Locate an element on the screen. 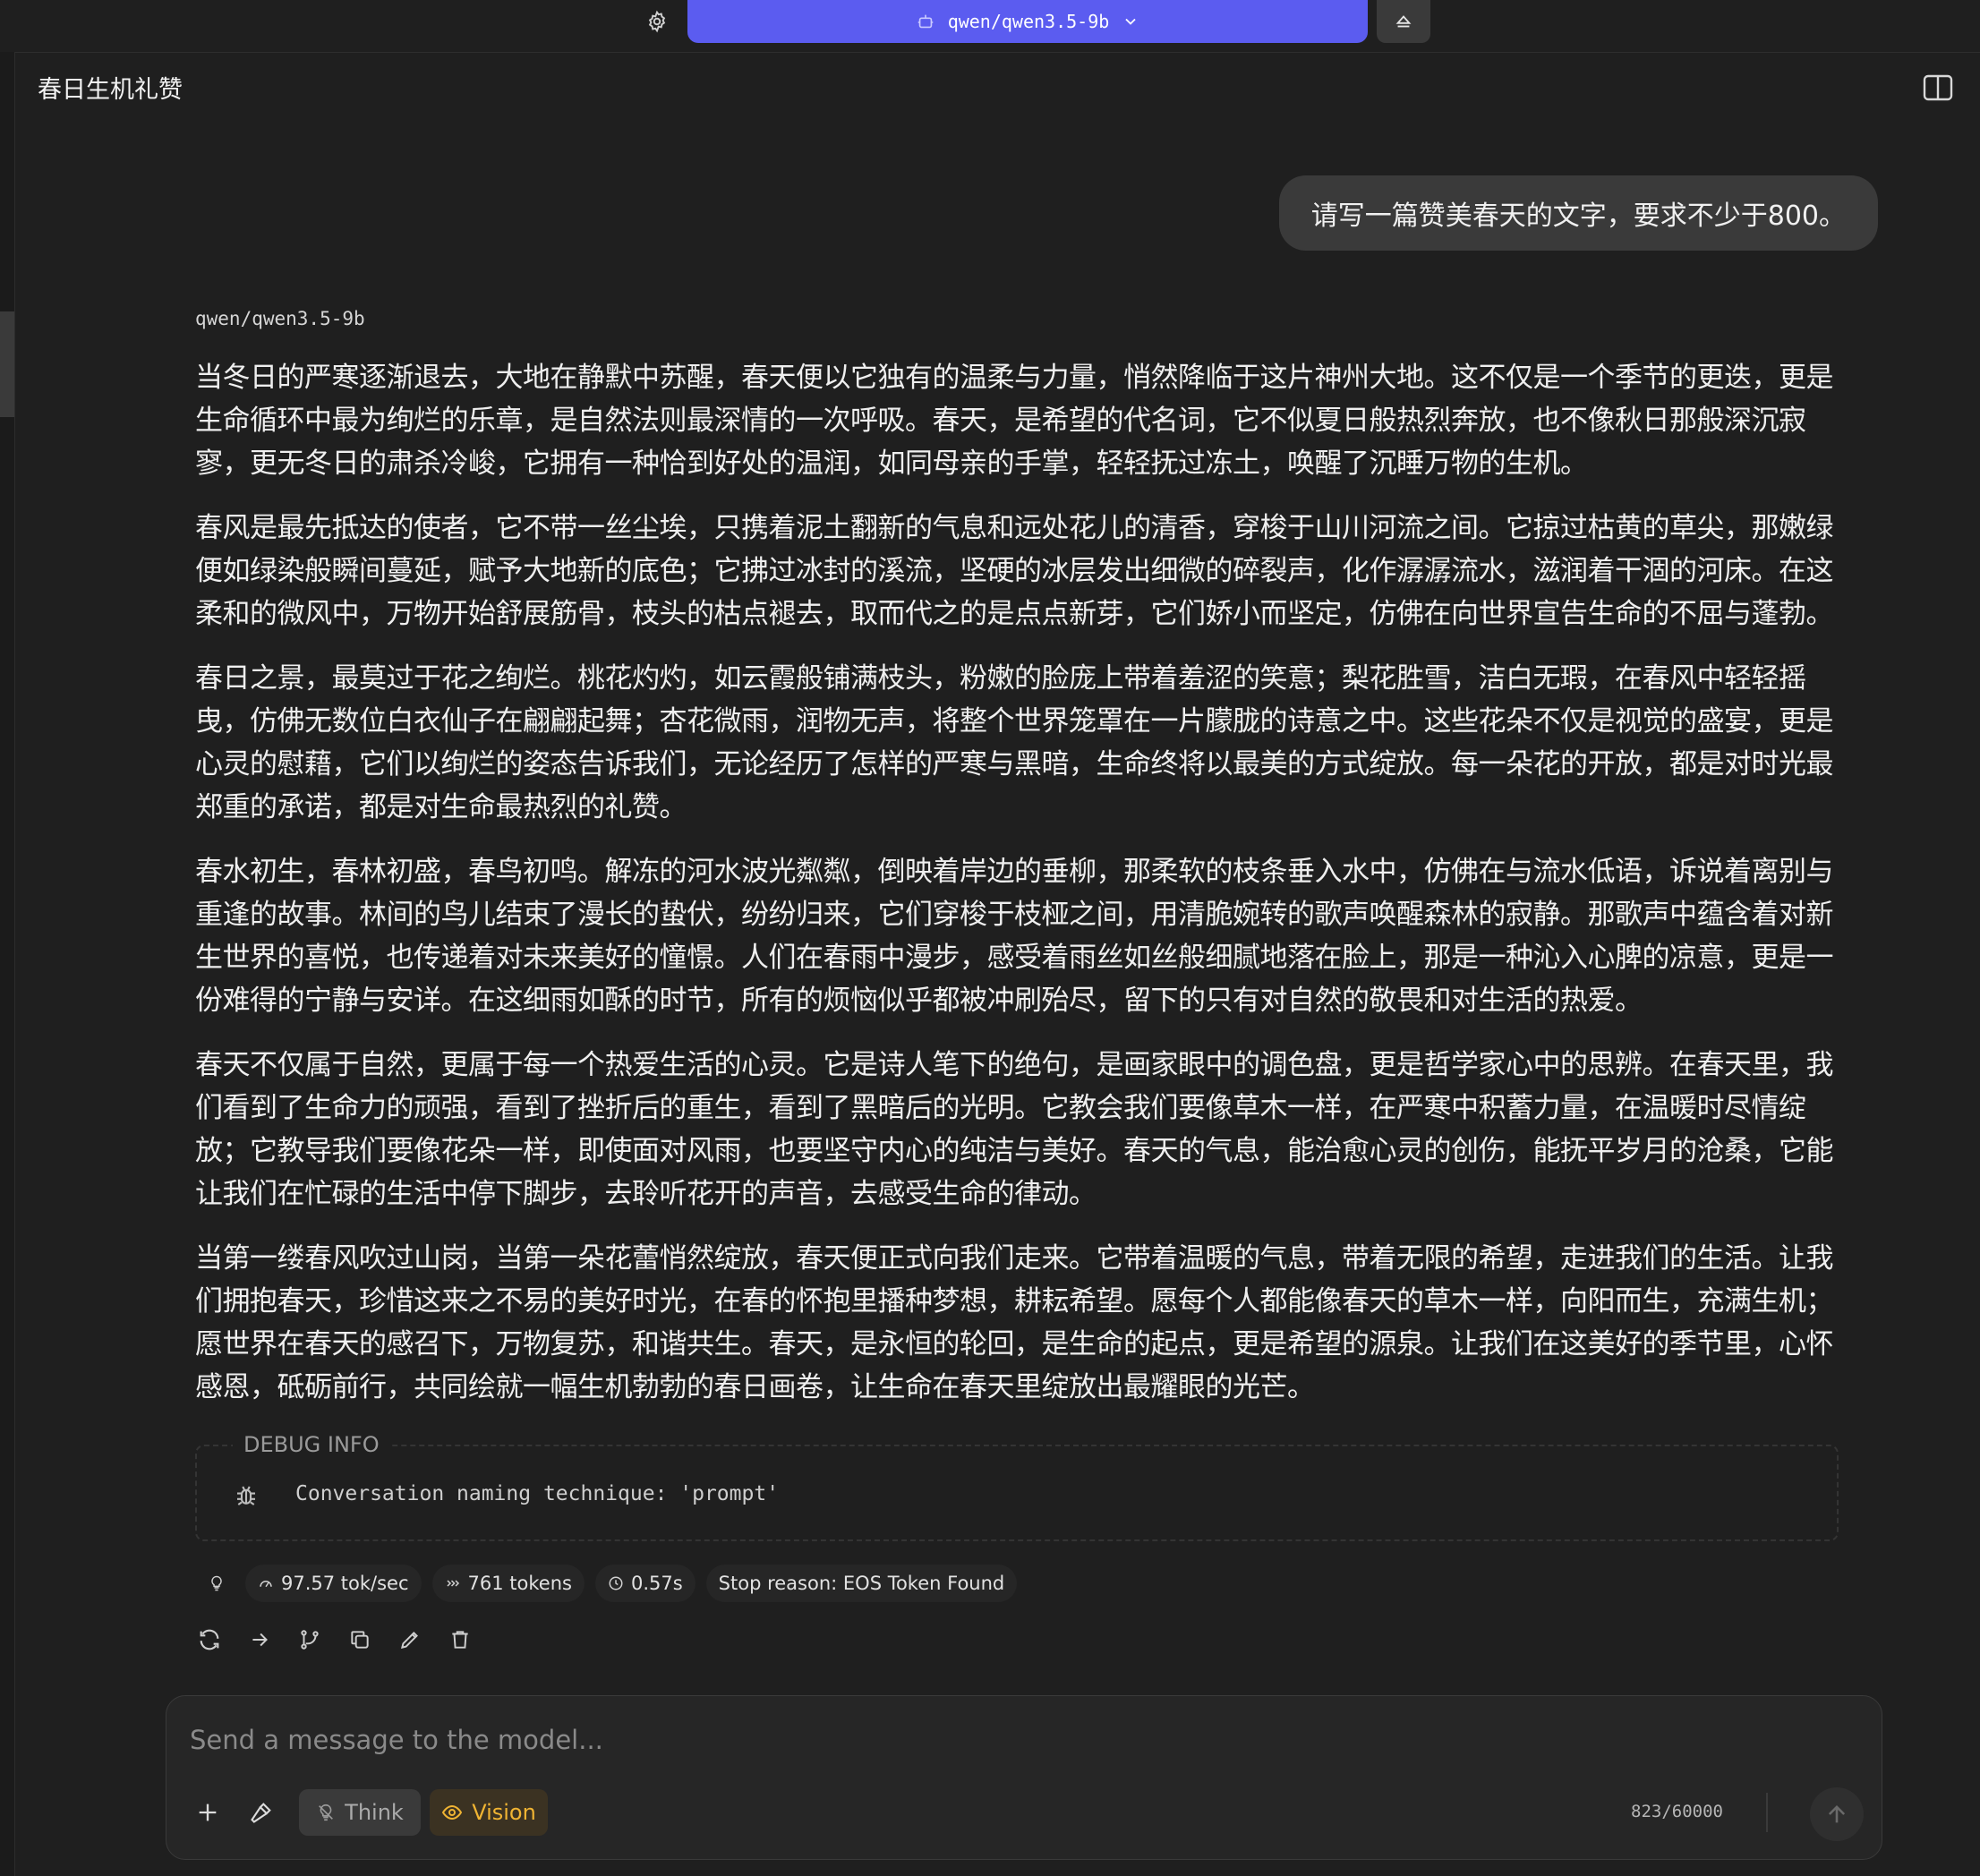 The image size is (1980, 1876). copy-icon is located at coordinates (360, 1640).